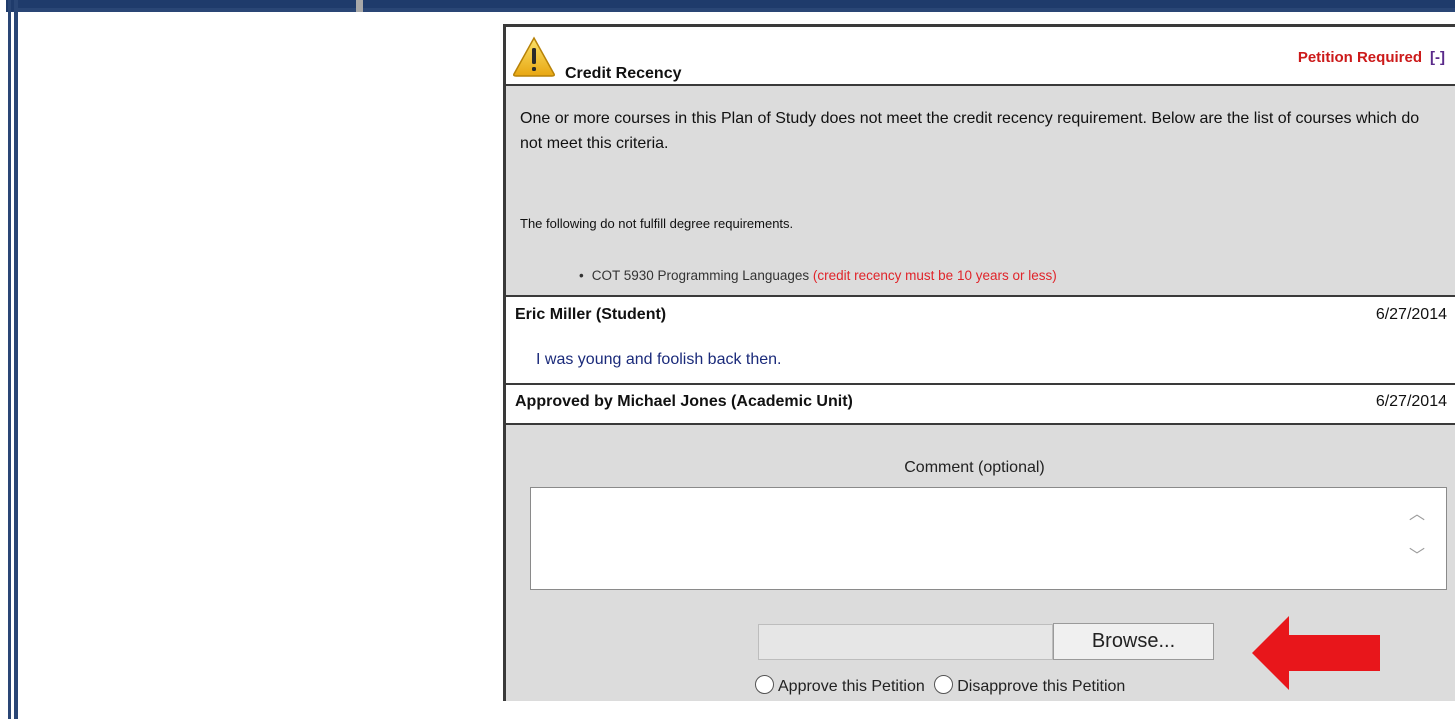  Describe the element at coordinates (16, 359) in the screenshot. I see `page-frame-left-line-inner` at that location.